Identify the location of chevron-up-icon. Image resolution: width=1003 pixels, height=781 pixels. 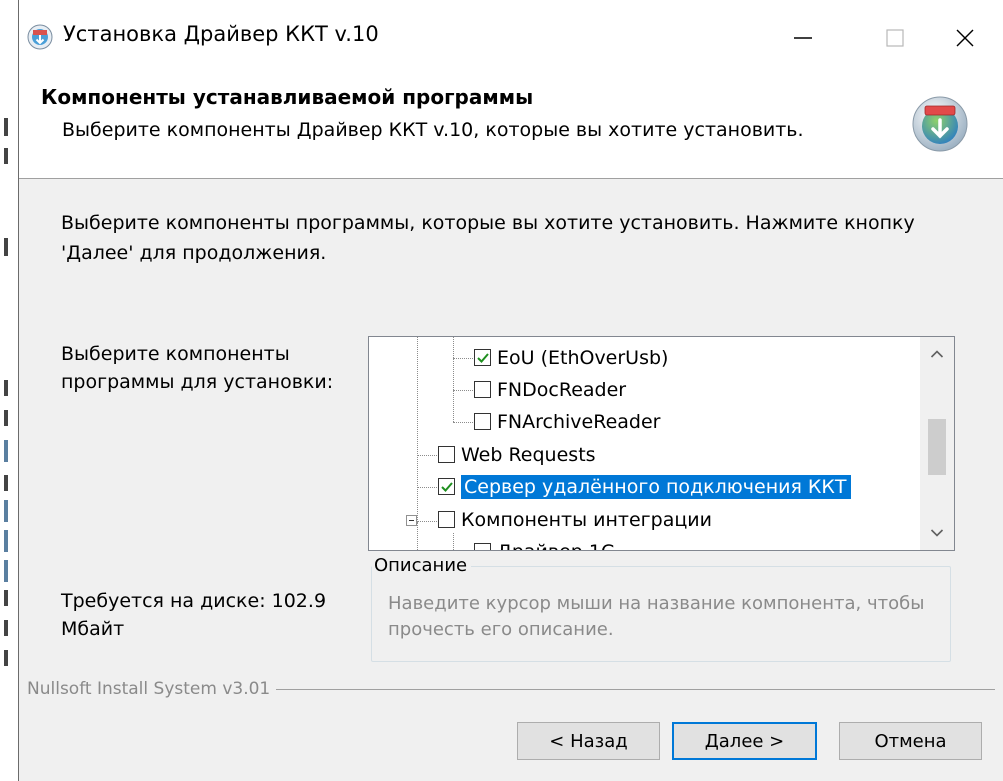
(937, 354).